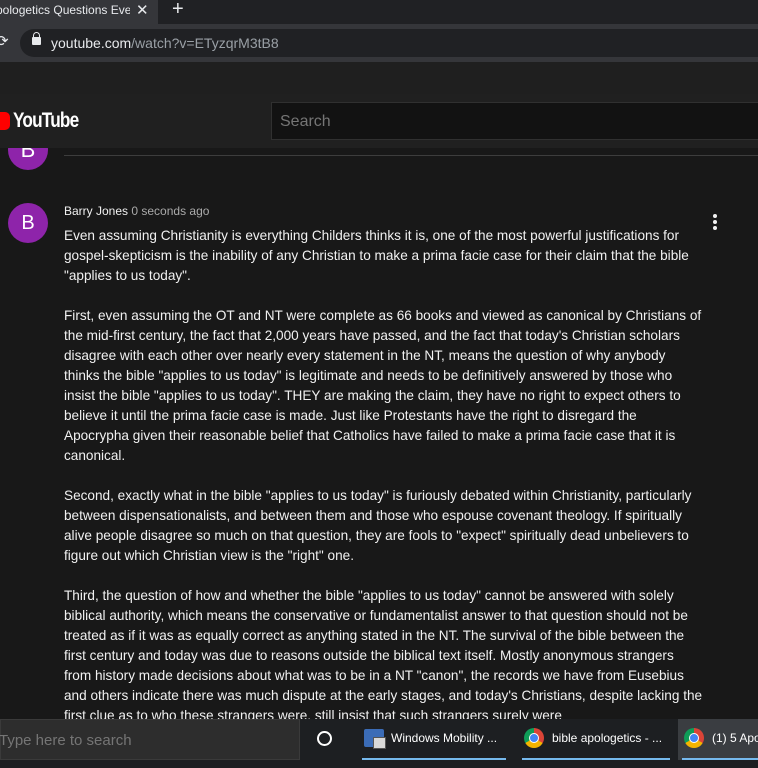 Image resolution: width=758 pixels, height=768 pixels. Describe the element at coordinates (91, 43) in the screenshot. I see `url-host: youtube.com` at that location.